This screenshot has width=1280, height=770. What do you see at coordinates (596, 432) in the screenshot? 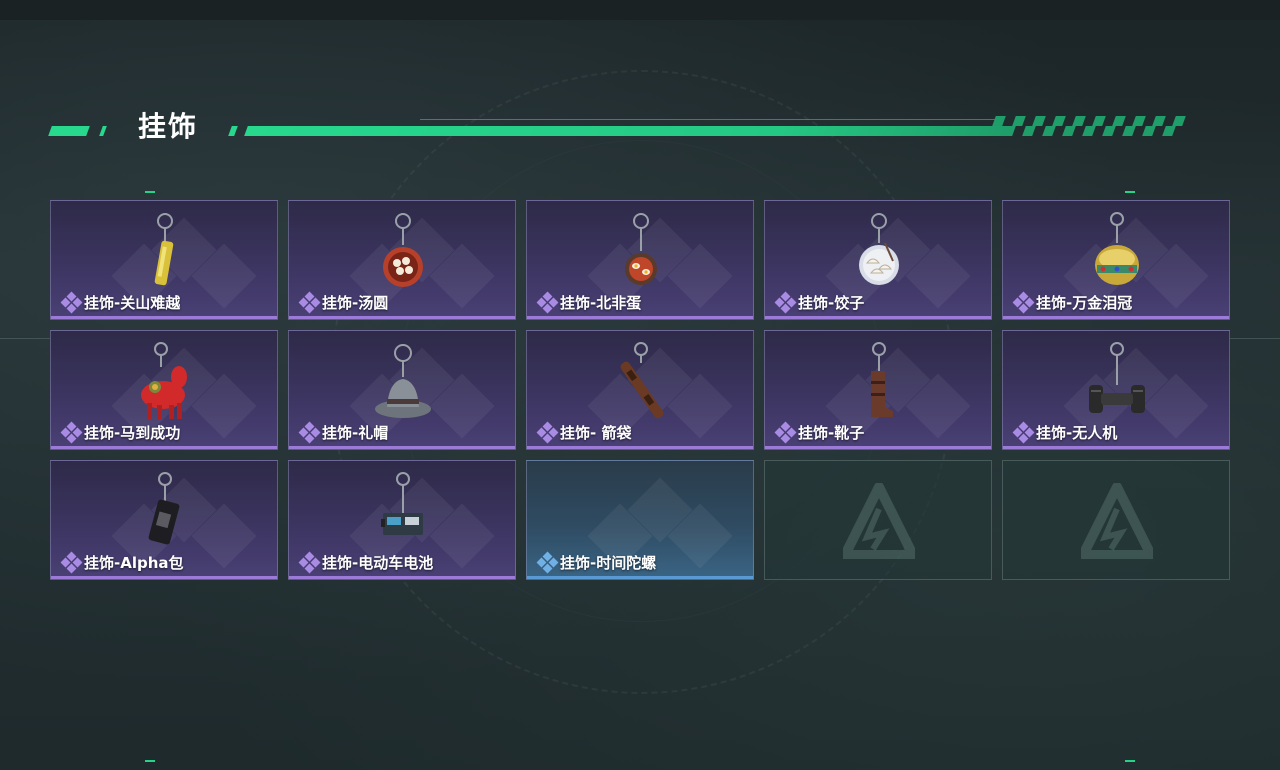
I see `charm-name: 挂饰- 箭袋` at bounding box center [596, 432].